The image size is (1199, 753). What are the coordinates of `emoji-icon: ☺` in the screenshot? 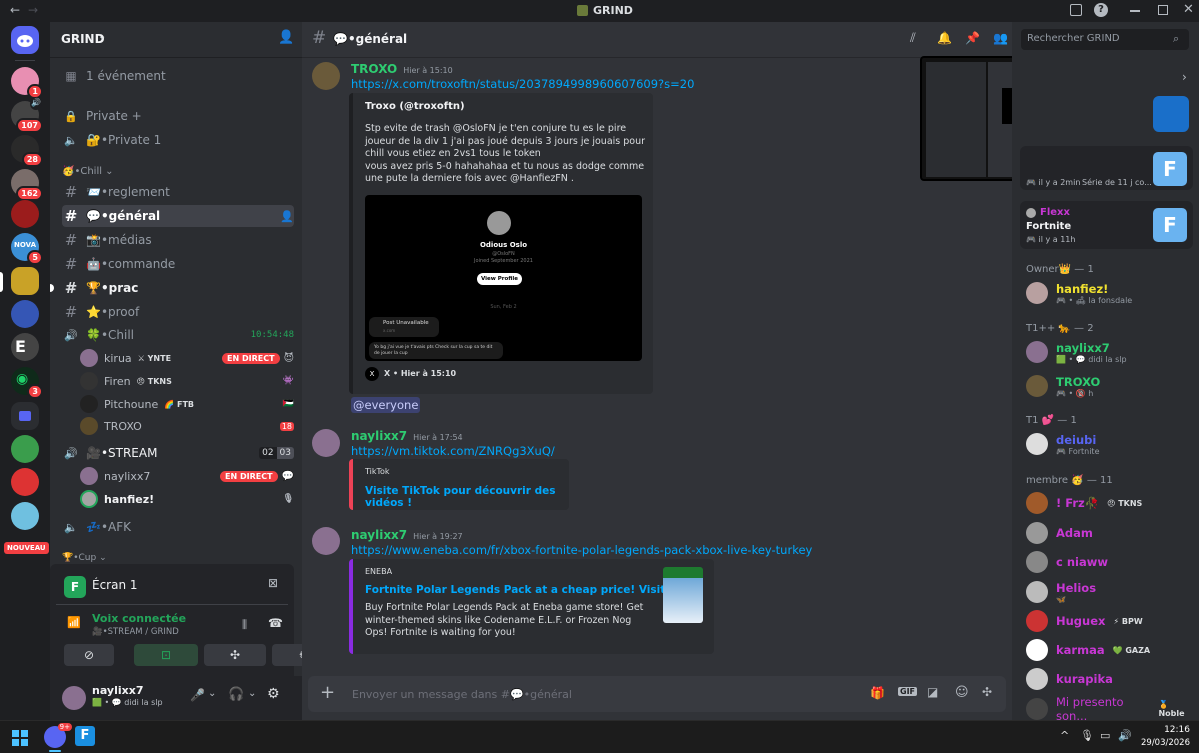 It's located at (962, 692).